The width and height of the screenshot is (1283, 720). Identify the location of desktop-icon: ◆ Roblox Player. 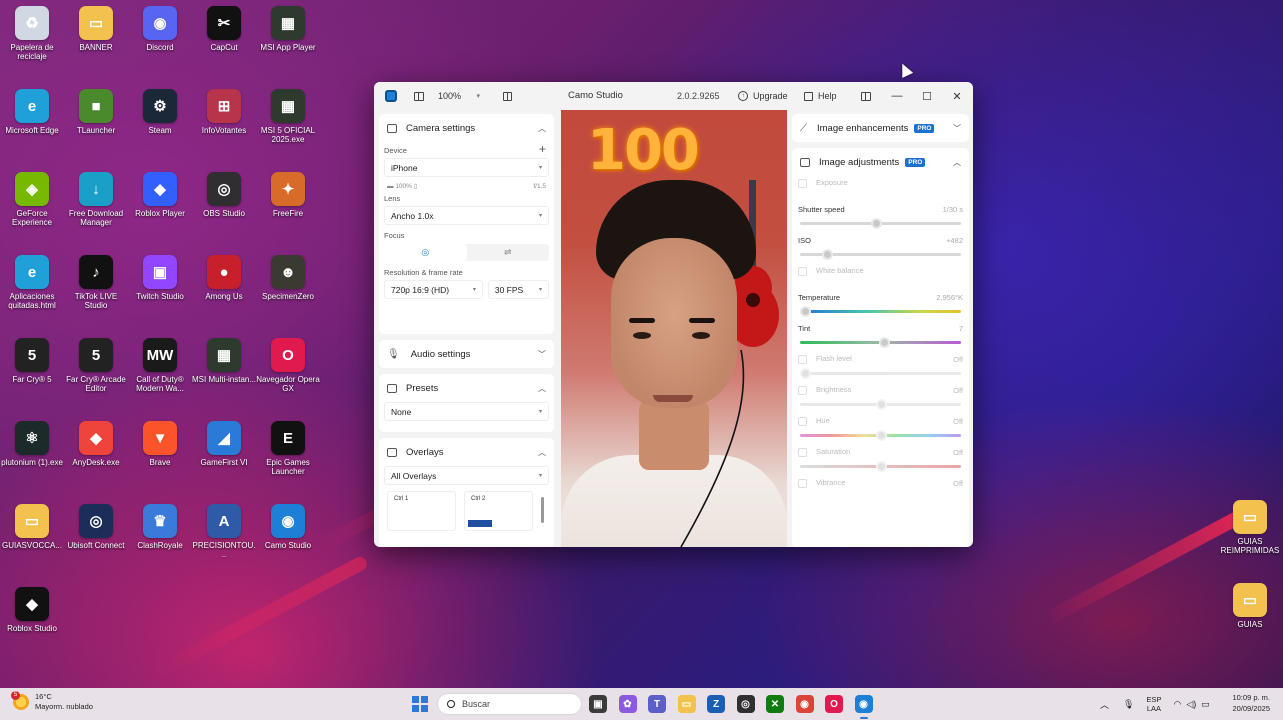
(160, 195).